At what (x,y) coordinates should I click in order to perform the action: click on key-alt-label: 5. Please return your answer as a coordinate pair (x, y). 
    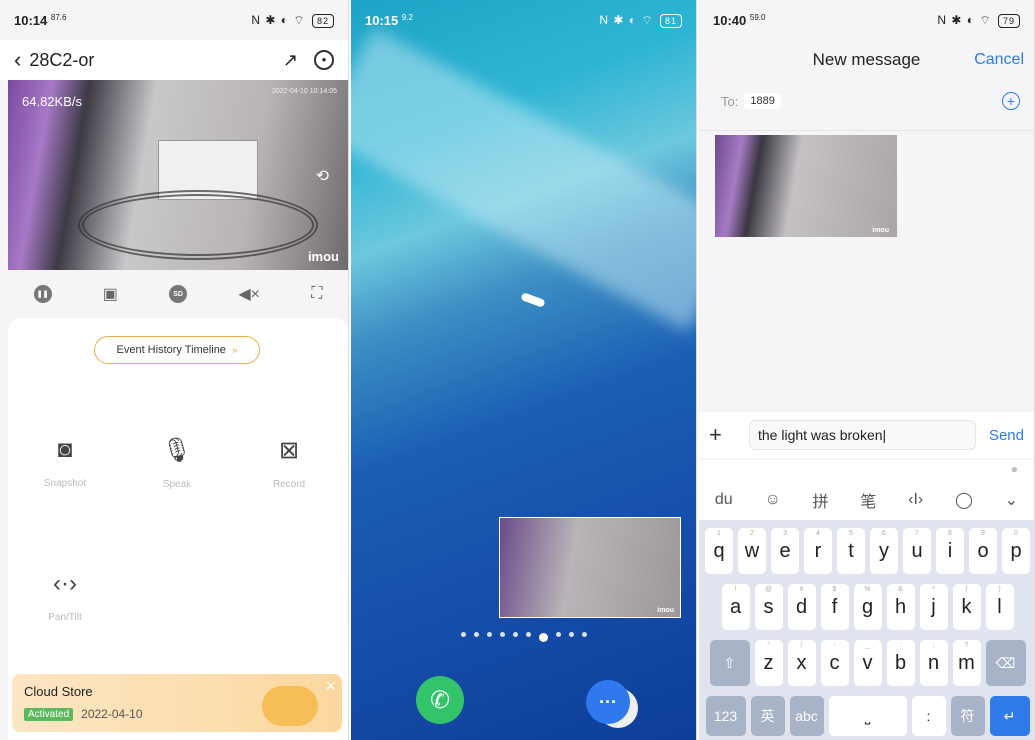
    Looking at the image, I should click on (851, 533).